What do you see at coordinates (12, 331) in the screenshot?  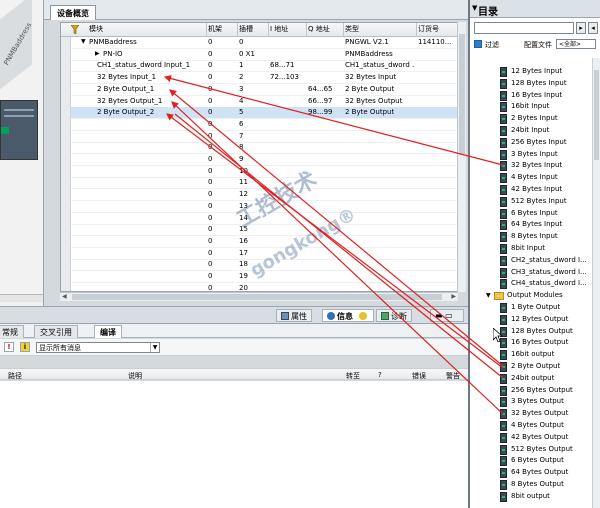 I see `tab-general: 常规` at bounding box center [12, 331].